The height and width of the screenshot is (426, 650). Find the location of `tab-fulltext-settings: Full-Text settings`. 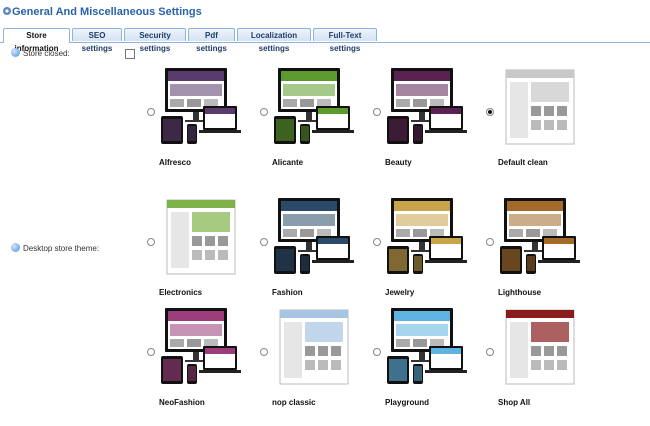

tab-fulltext-settings: Full-Text settings is located at coordinates (345, 40).